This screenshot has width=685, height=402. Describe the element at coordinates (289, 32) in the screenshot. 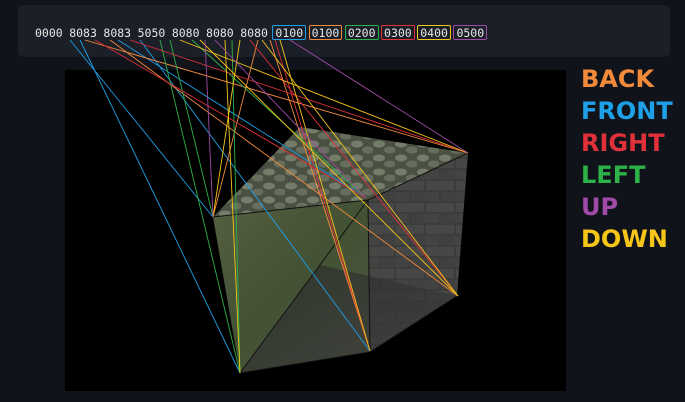

I see `code-7: 0100` at that location.